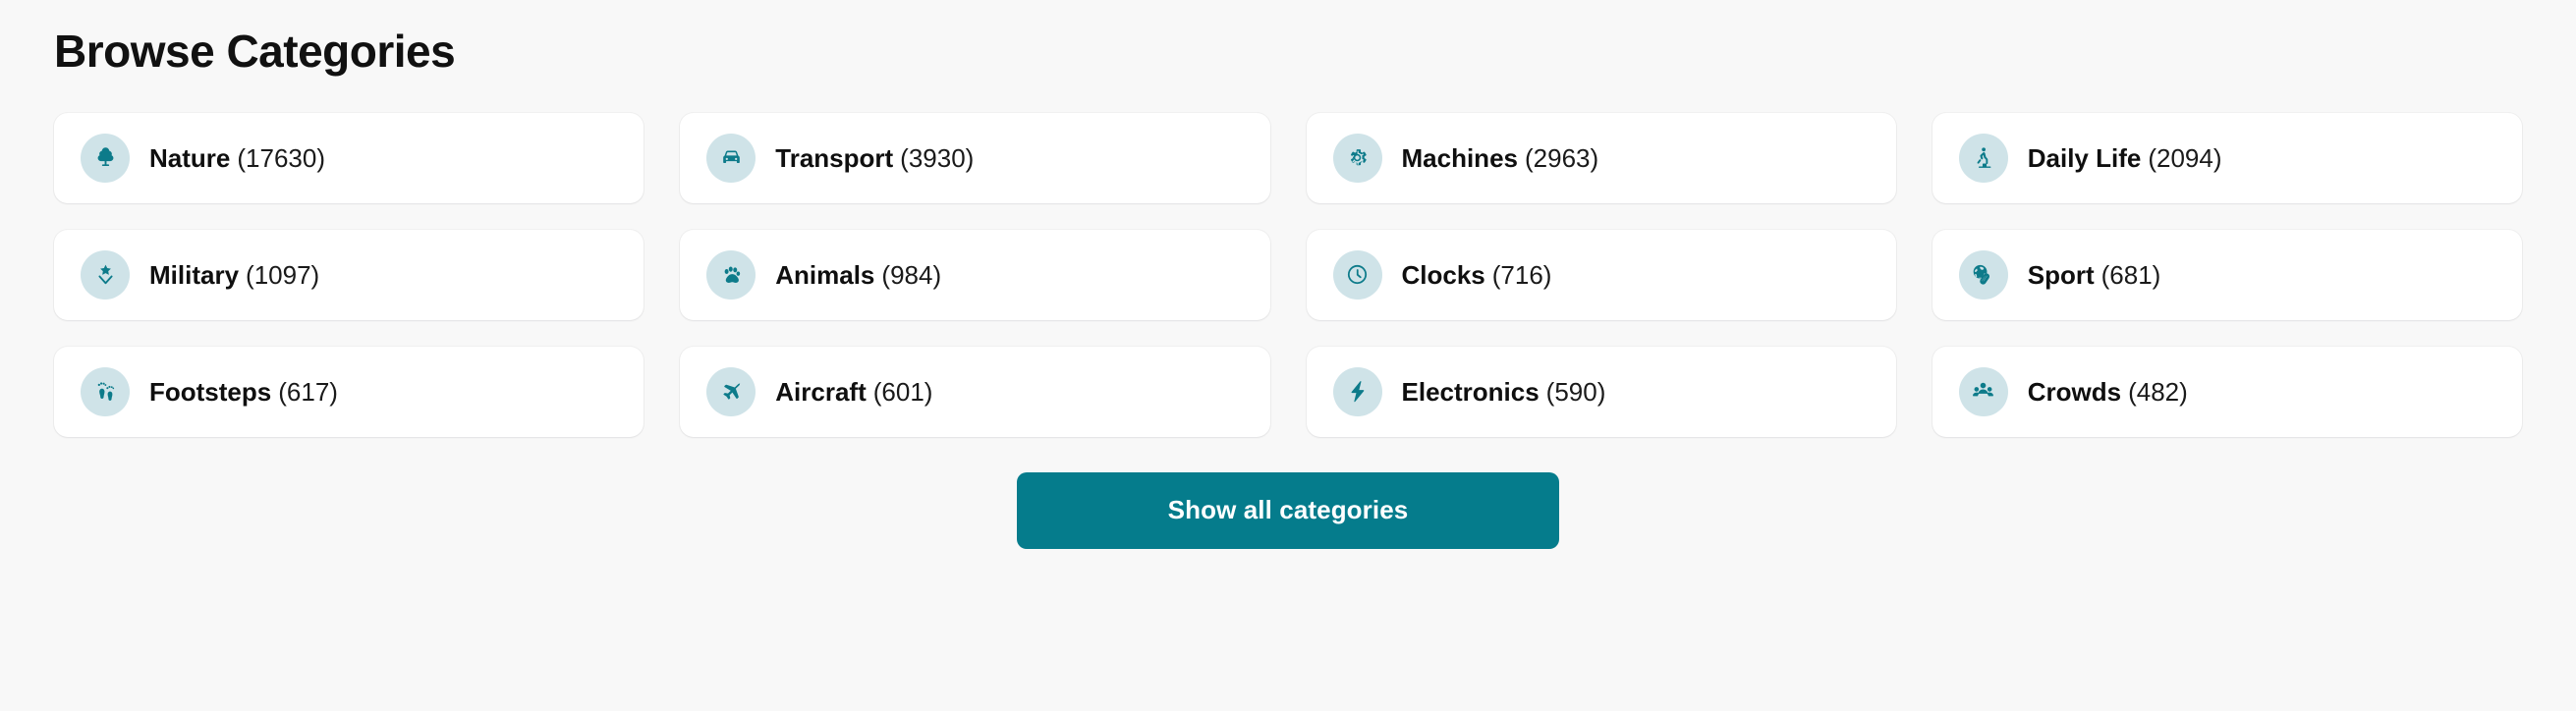 Image resolution: width=2576 pixels, height=711 pixels. What do you see at coordinates (1443, 274) in the screenshot?
I see `category-name: Clocks` at bounding box center [1443, 274].